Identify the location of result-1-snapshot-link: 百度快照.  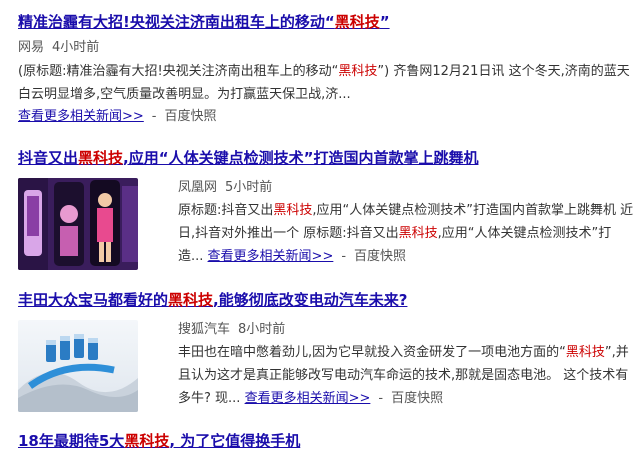
(191, 116).